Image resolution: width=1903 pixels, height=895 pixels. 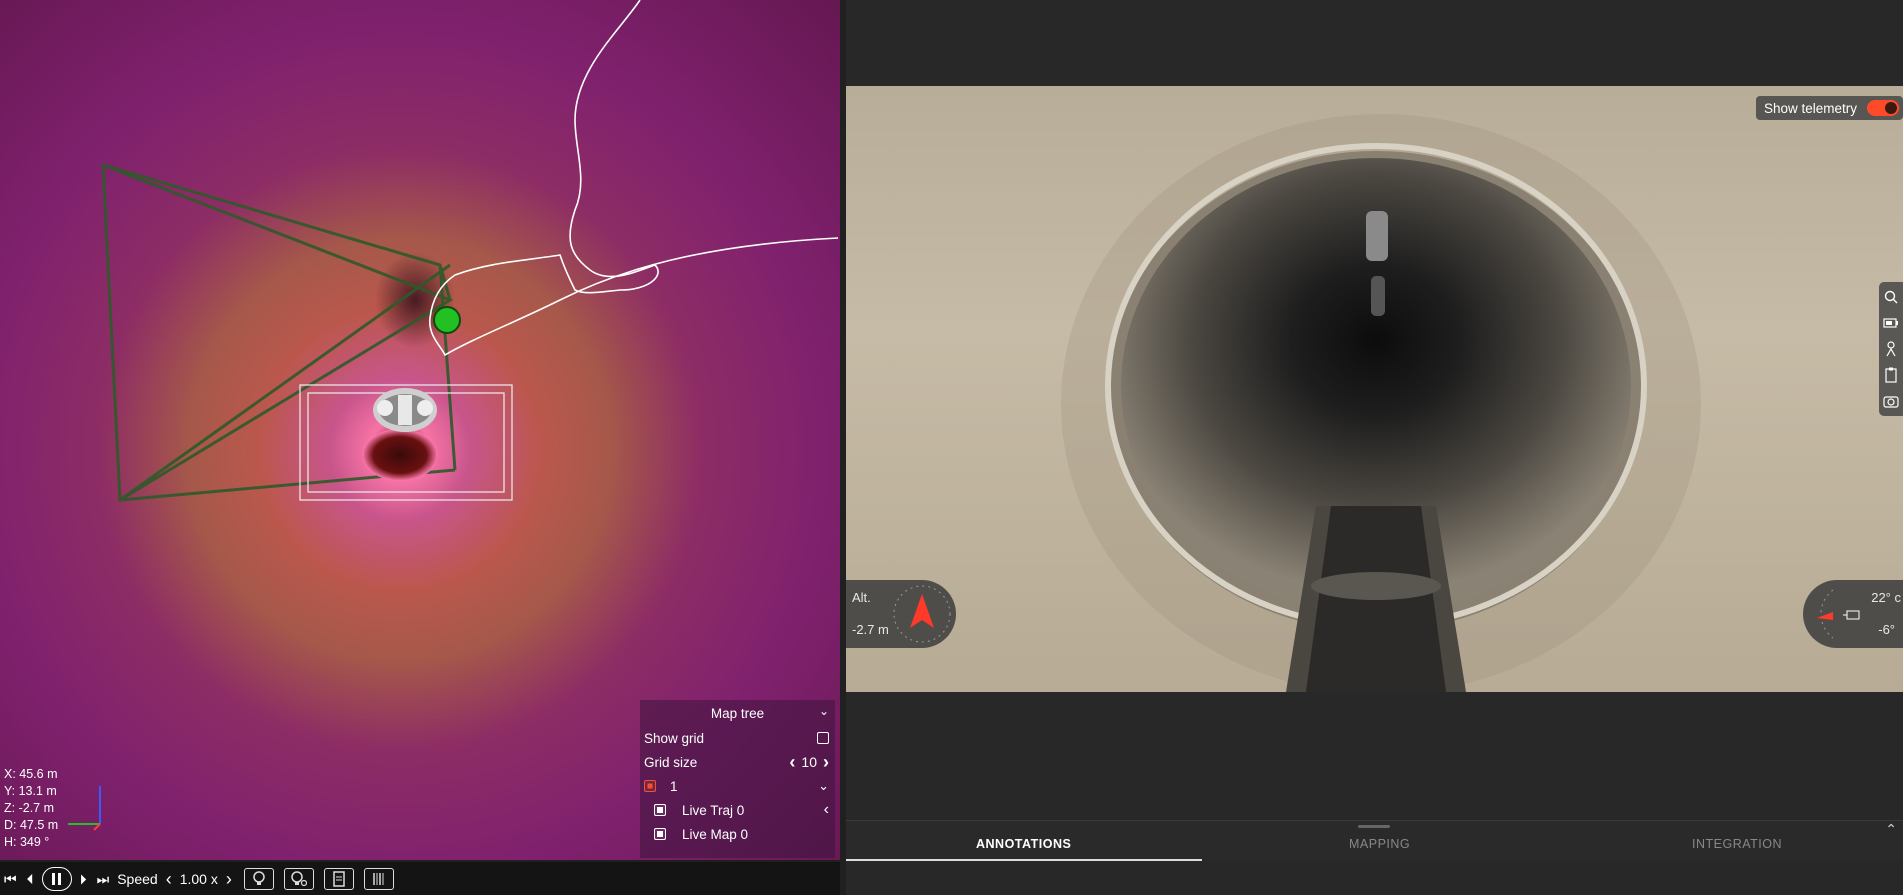 What do you see at coordinates (1374, 826) in the screenshot?
I see `drag-handle` at bounding box center [1374, 826].